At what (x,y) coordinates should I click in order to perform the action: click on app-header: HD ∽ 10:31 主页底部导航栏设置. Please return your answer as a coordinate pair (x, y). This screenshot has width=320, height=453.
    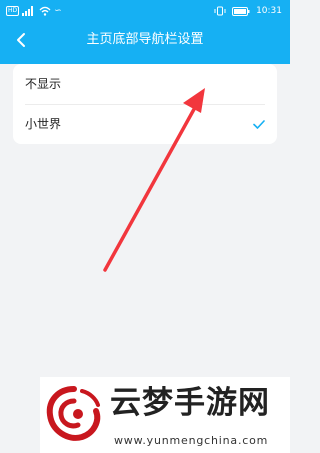
    Looking at the image, I should click on (145, 32).